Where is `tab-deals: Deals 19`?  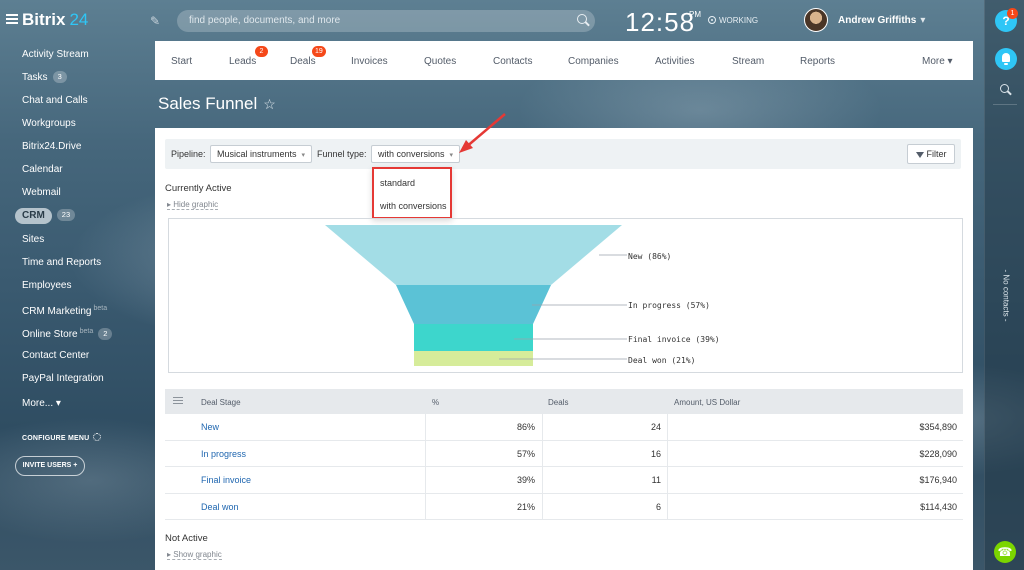
tab-deals: Deals 19 is located at coordinates (308, 56).